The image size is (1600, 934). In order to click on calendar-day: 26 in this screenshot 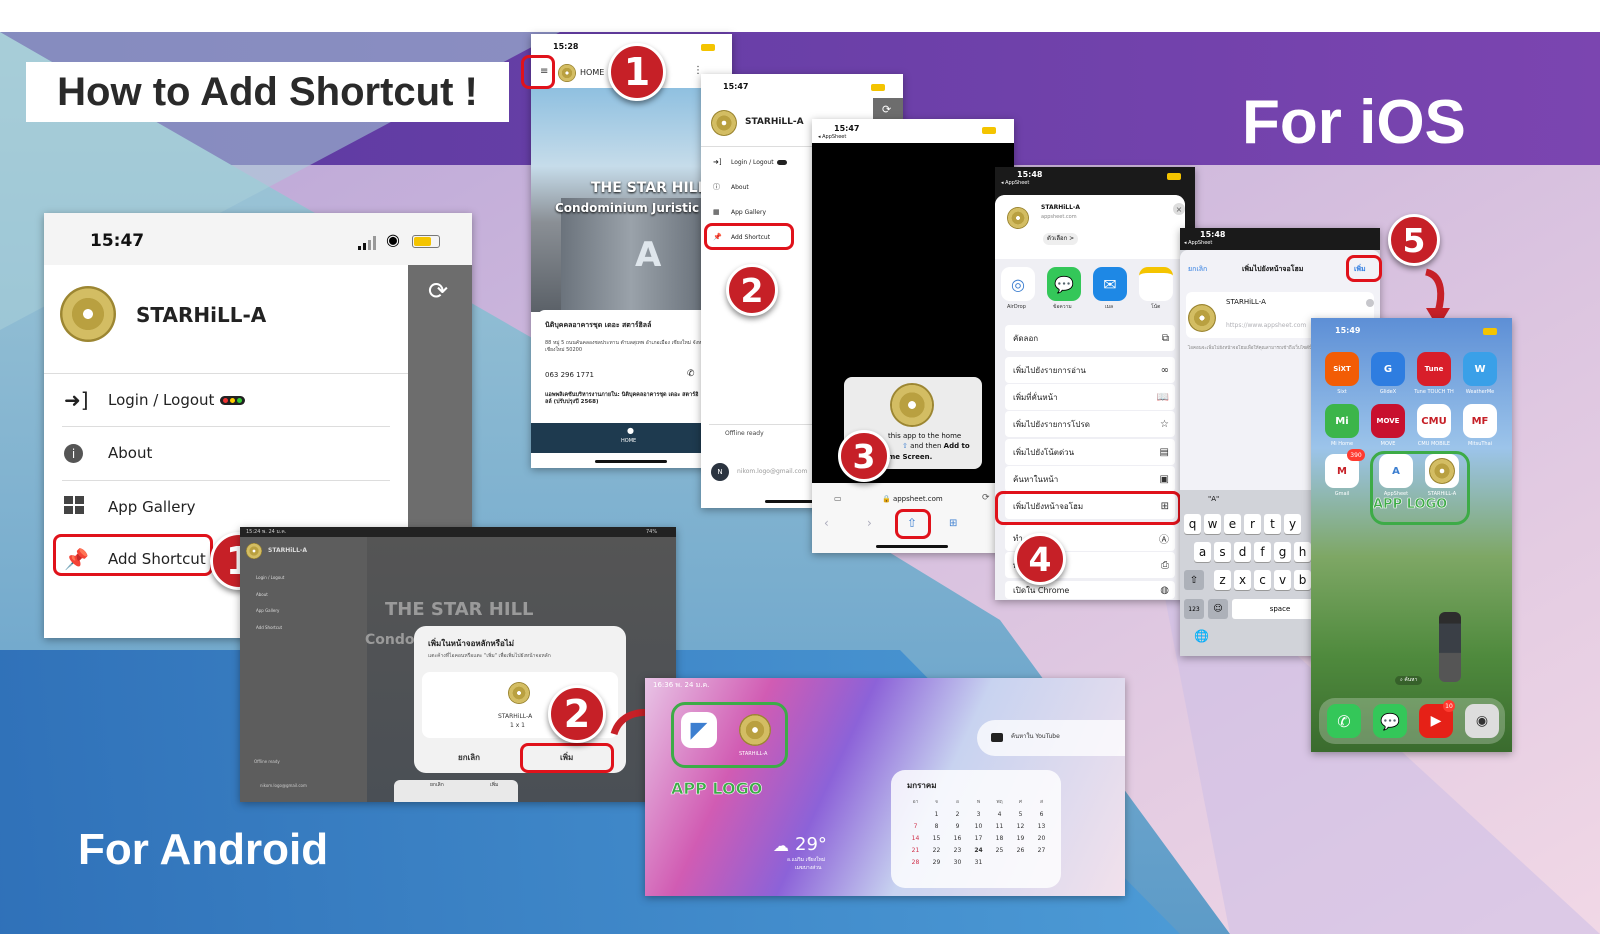, I will do `click(1020, 851)`.